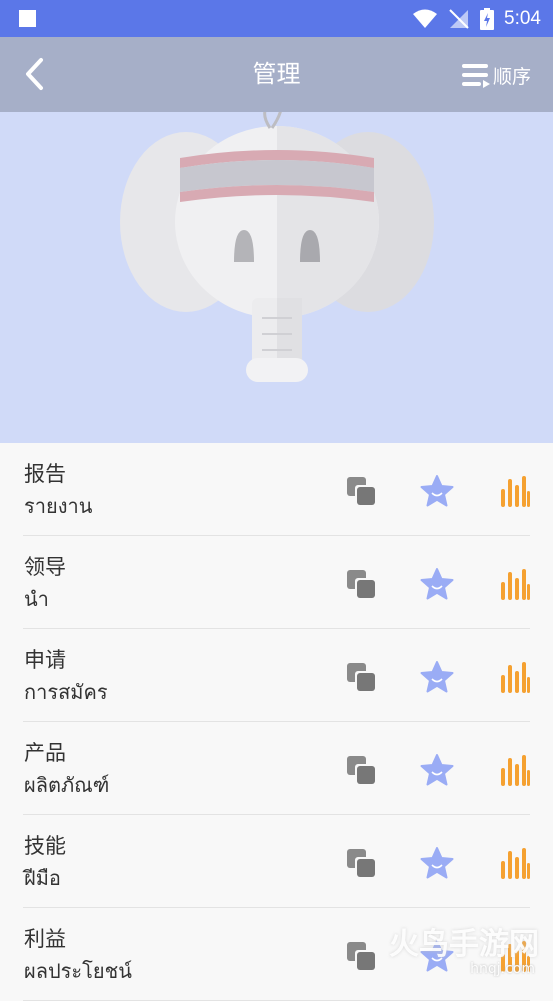  Describe the element at coordinates (502, 969) in the screenshot. I see `watermark-url: hnqj.com` at that location.